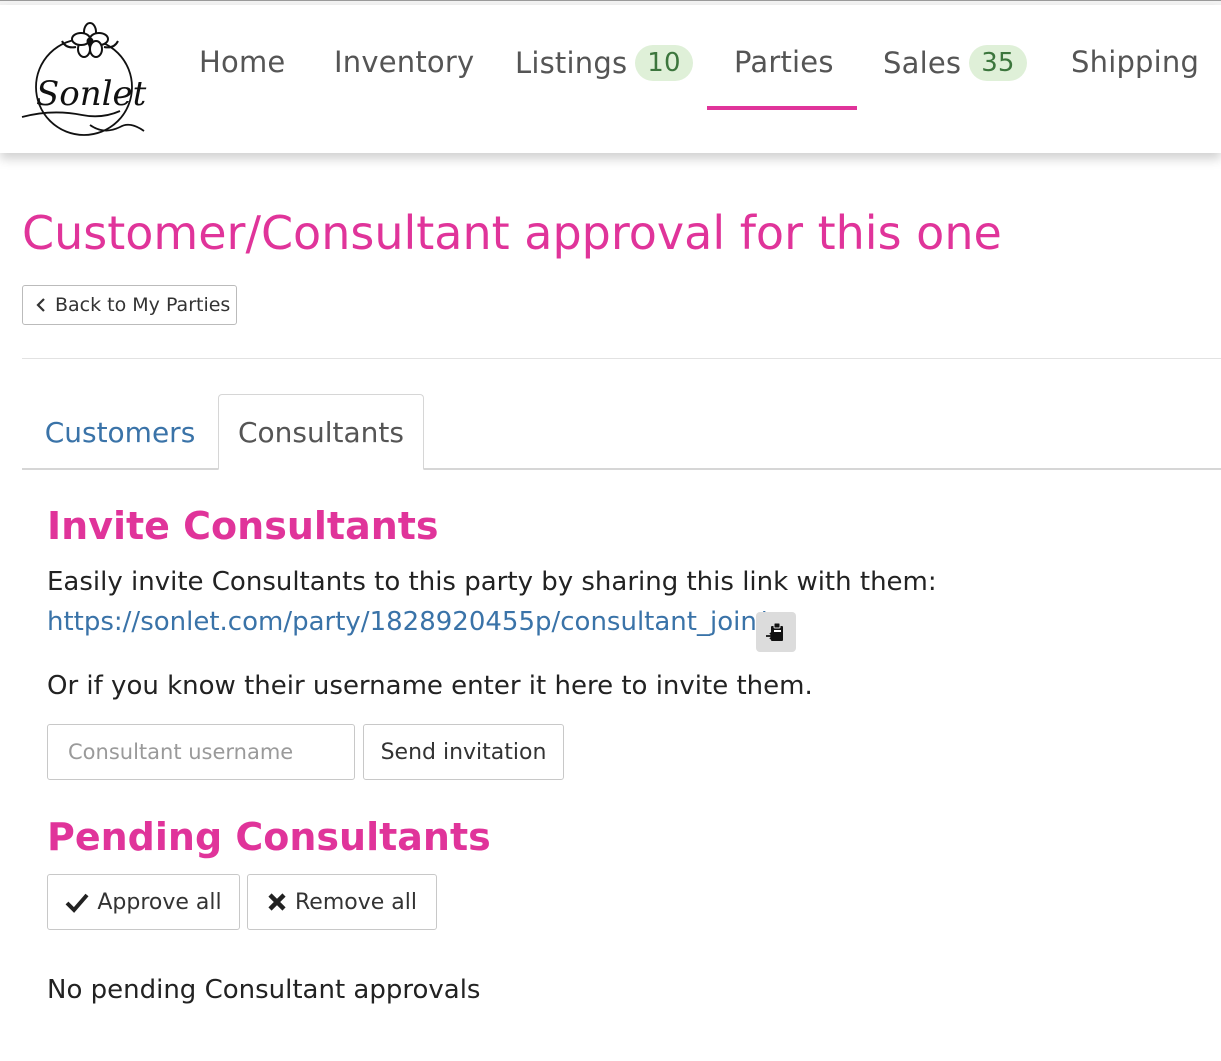 The image size is (1221, 1061). I want to click on back-button-label: Back to My Parties, so click(143, 305).